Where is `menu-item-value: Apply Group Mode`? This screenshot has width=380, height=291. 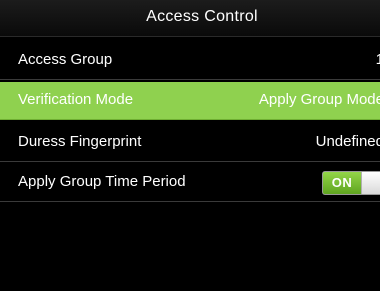 menu-item-value: Apply Group Mode is located at coordinates (319, 99).